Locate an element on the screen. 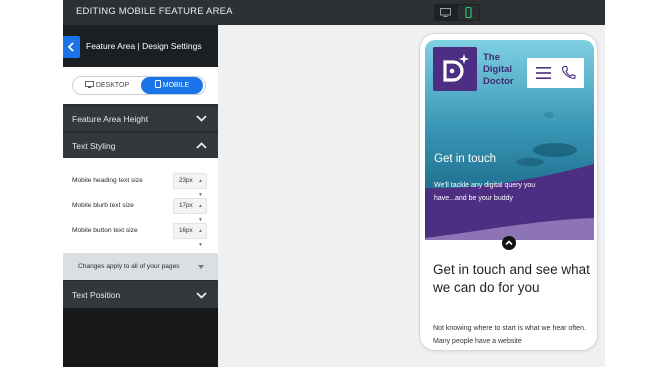 The width and height of the screenshot is (668, 367). logo-mark-icon is located at coordinates (456, 68).